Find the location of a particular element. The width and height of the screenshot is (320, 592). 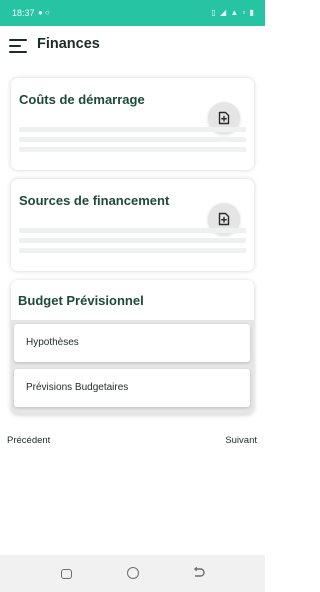

page-title: Finances is located at coordinates (68, 44).